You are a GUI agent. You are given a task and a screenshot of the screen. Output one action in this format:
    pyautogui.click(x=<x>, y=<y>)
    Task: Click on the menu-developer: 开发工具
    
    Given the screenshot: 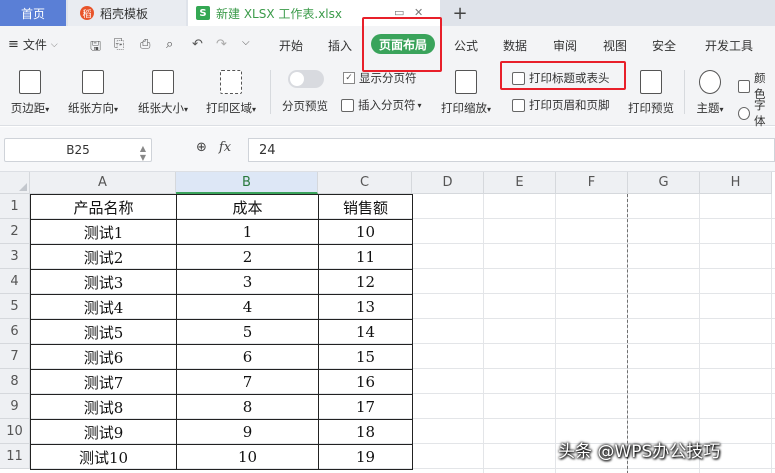 What is the action you would take?
    pyautogui.click(x=729, y=45)
    